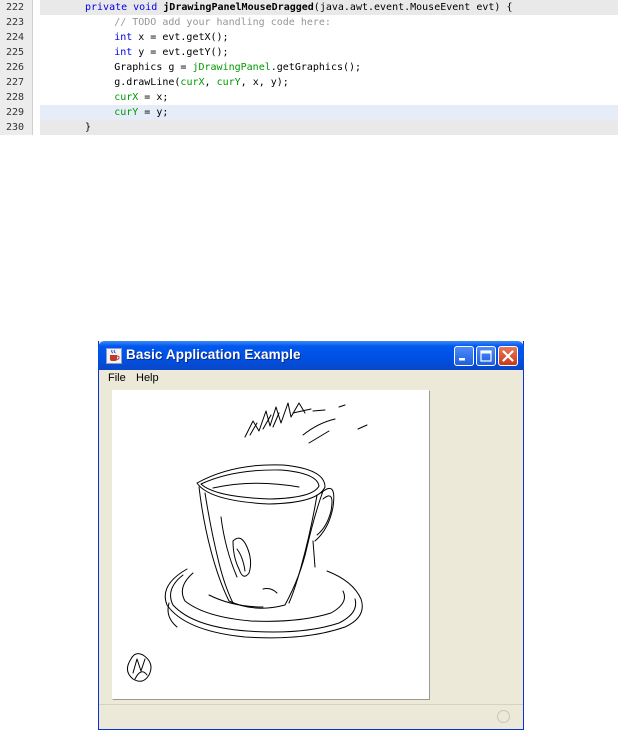 The height and width of the screenshot is (730, 618). I want to click on freehand-cup-drawing, so click(247, 542).